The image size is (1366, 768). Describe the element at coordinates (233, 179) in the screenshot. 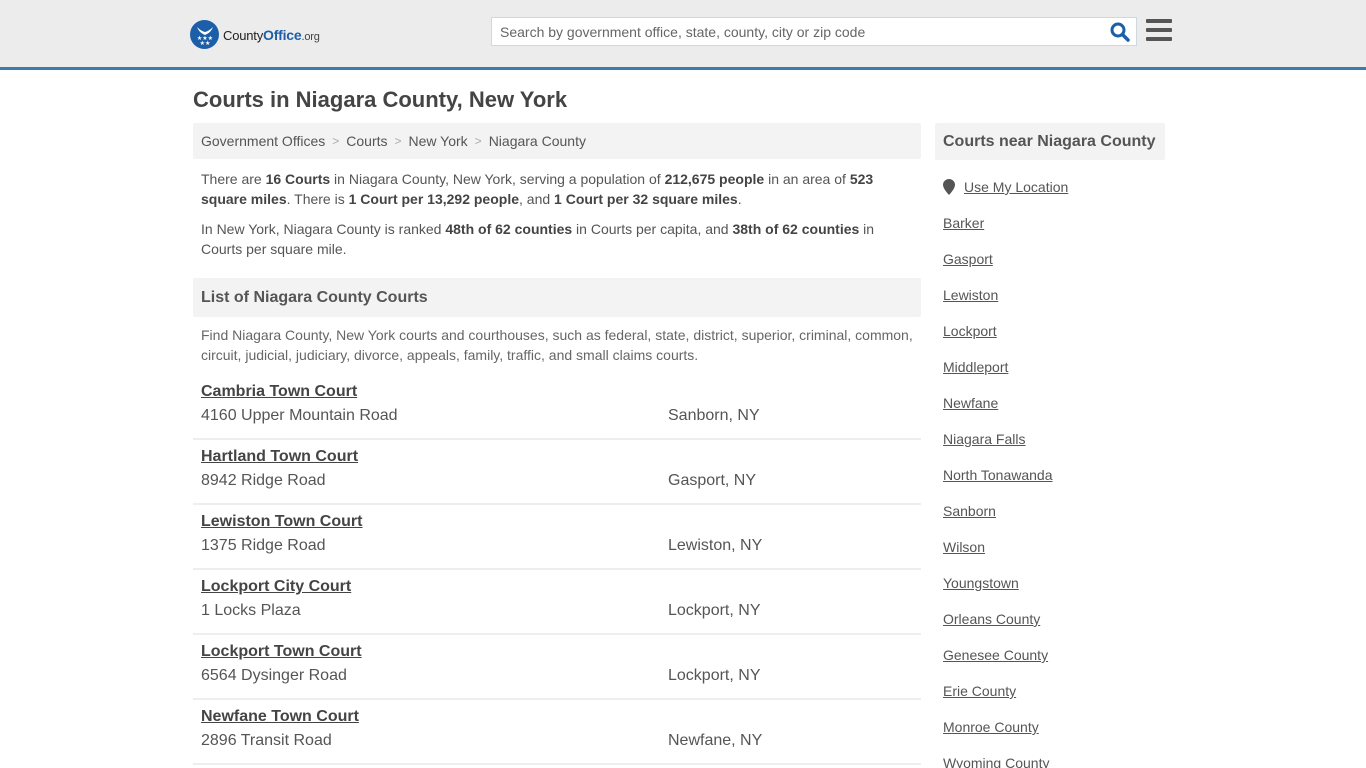

I see `text-fragment: There are` at that location.